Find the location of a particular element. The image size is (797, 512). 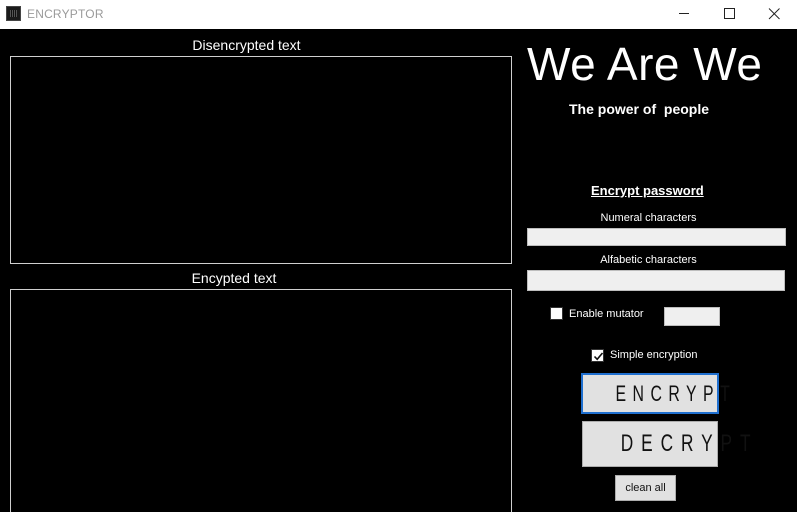

encrypt-password-heading: Encrypt password is located at coordinates (647, 190).